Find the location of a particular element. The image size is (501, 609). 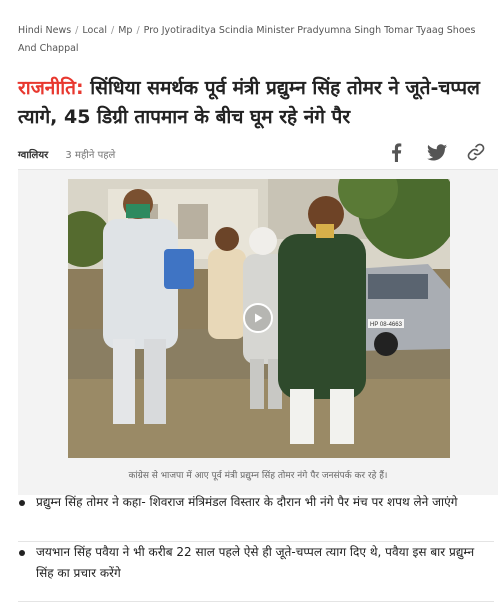

city-label: ग्वालियर is located at coordinates (33, 155).